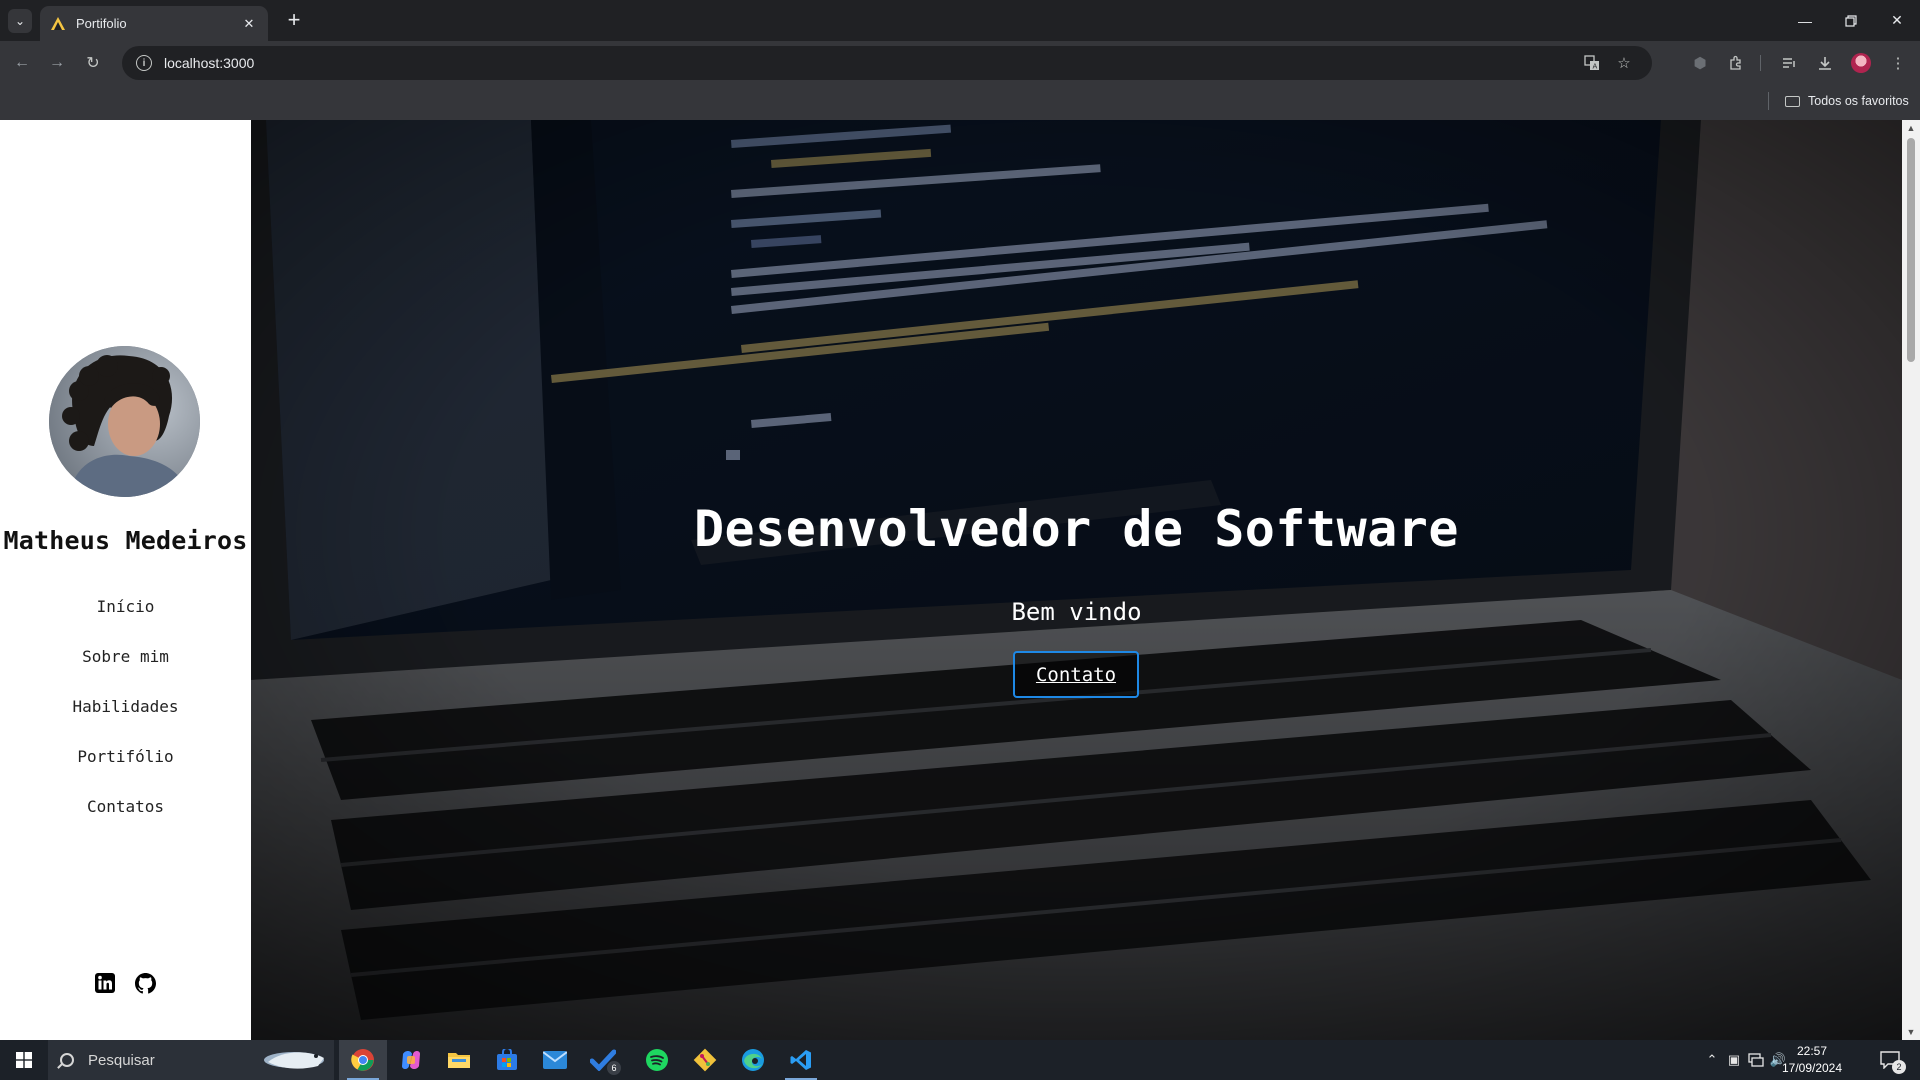  I want to click on reload-button: ↻, so click(93, 63).